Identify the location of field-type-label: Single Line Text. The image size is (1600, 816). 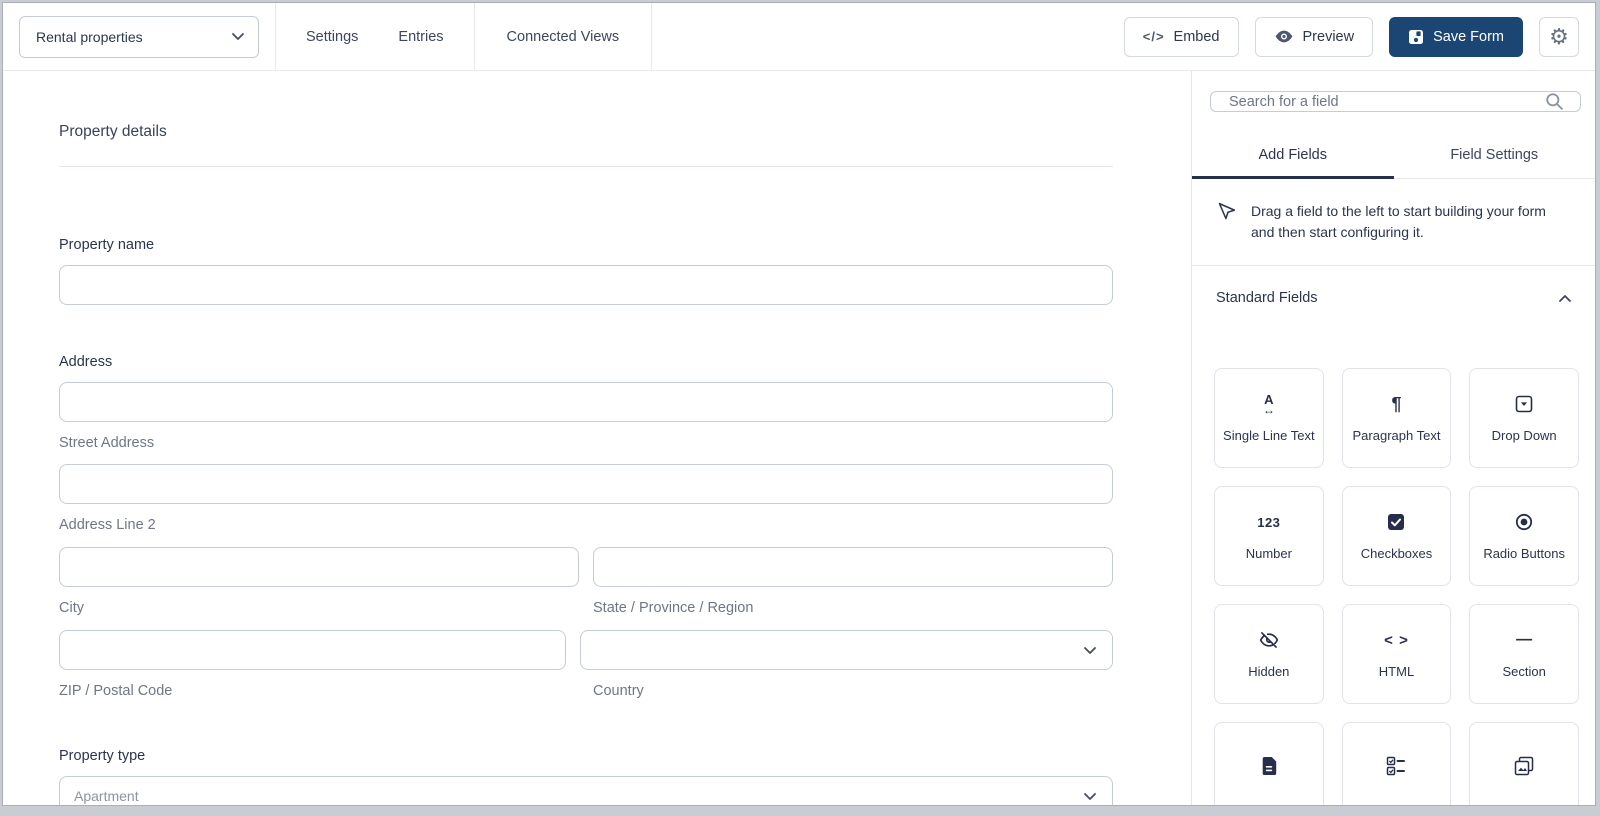
(1269, 435).